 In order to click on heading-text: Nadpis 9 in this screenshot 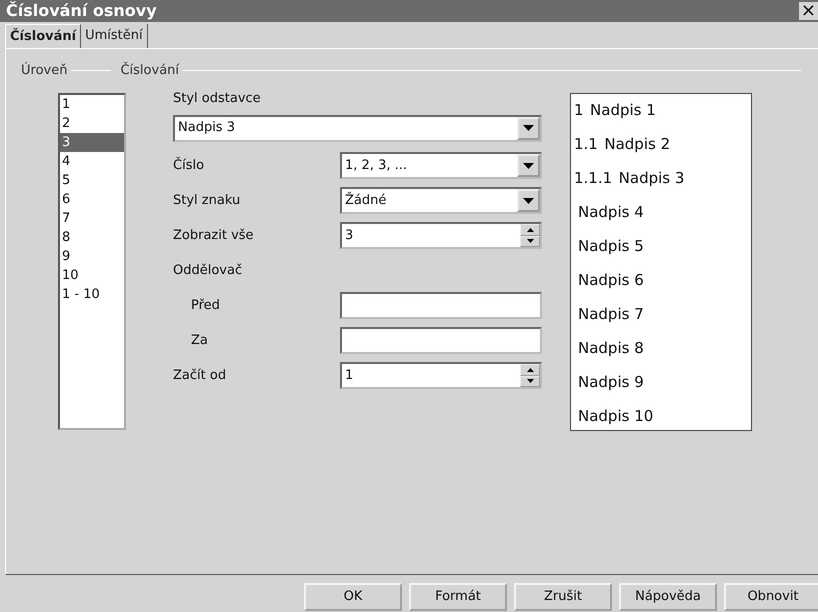, I will do `click(611, 381)`.